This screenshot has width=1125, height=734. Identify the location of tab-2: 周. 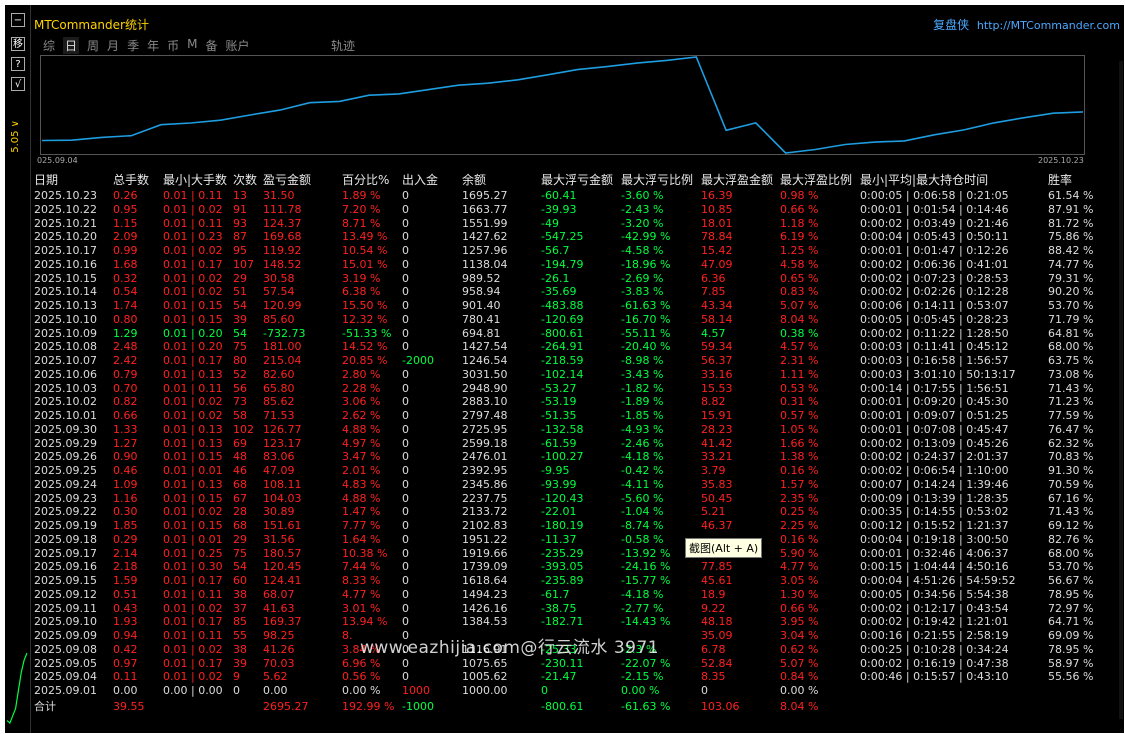
(93, 45).